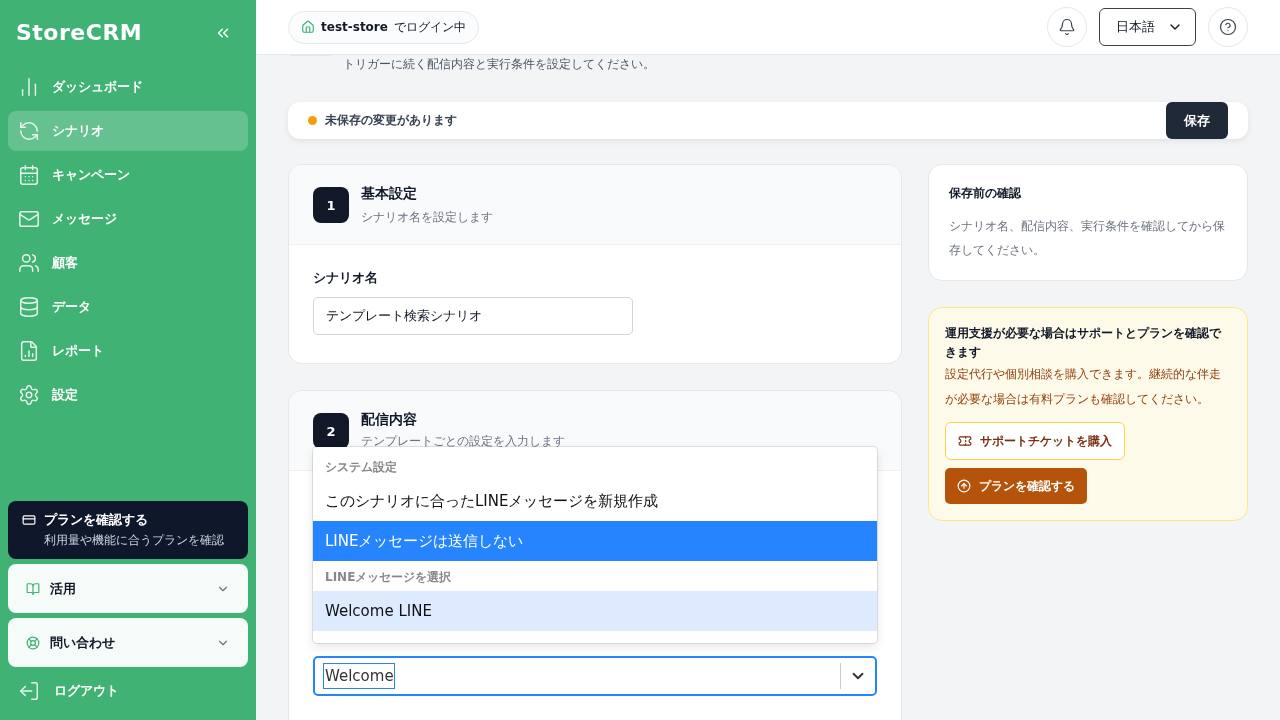  What do you see at coordinates (595, 676) in the screenshot?
I see `template-select: Welcome` at bounding box center [595, 676].